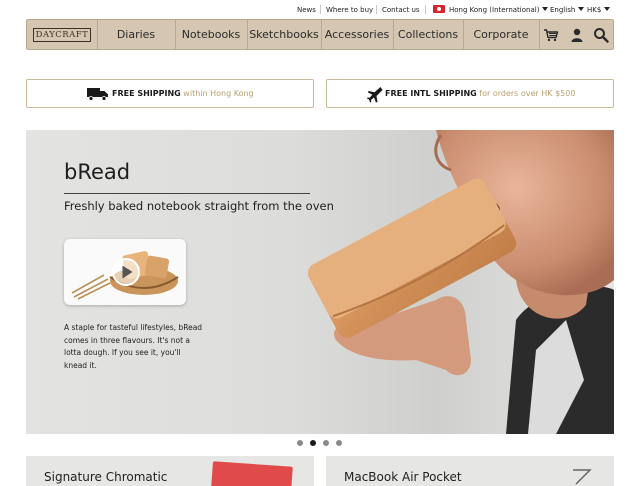  What do you see at coordinates (252, 473) in the screenshot?
I see `notebook-image` at bounding box center [252, 473].